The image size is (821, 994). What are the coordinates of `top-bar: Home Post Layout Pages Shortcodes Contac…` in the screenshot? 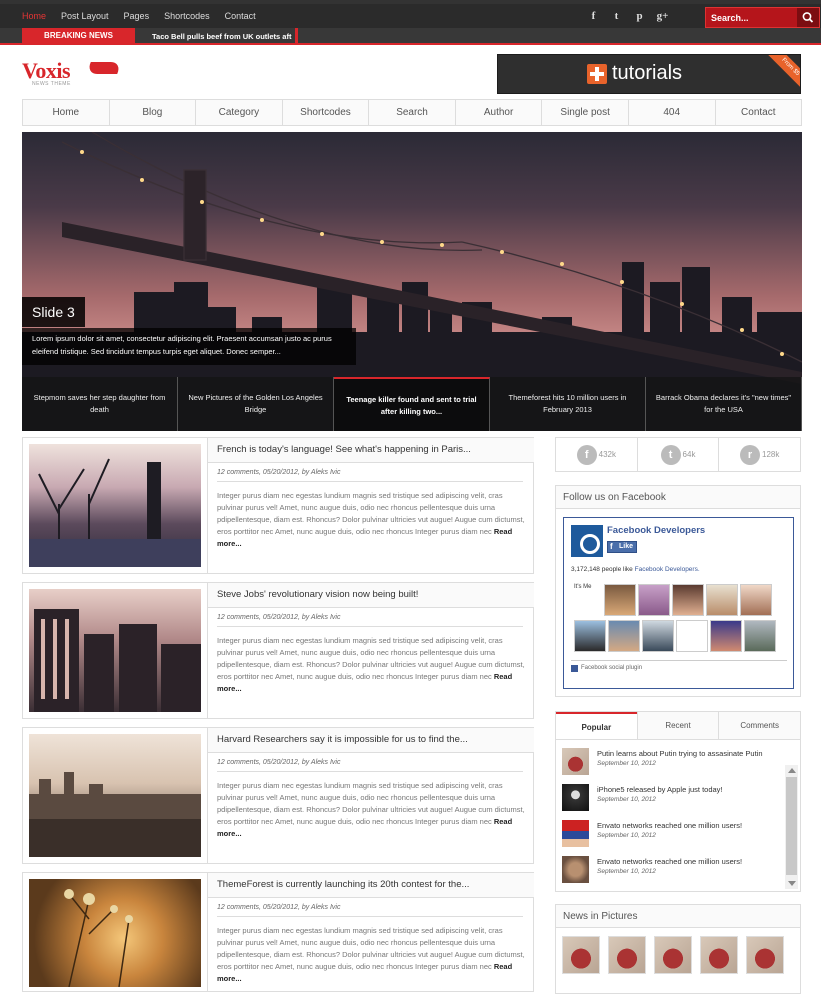 It's located at (410, 14).